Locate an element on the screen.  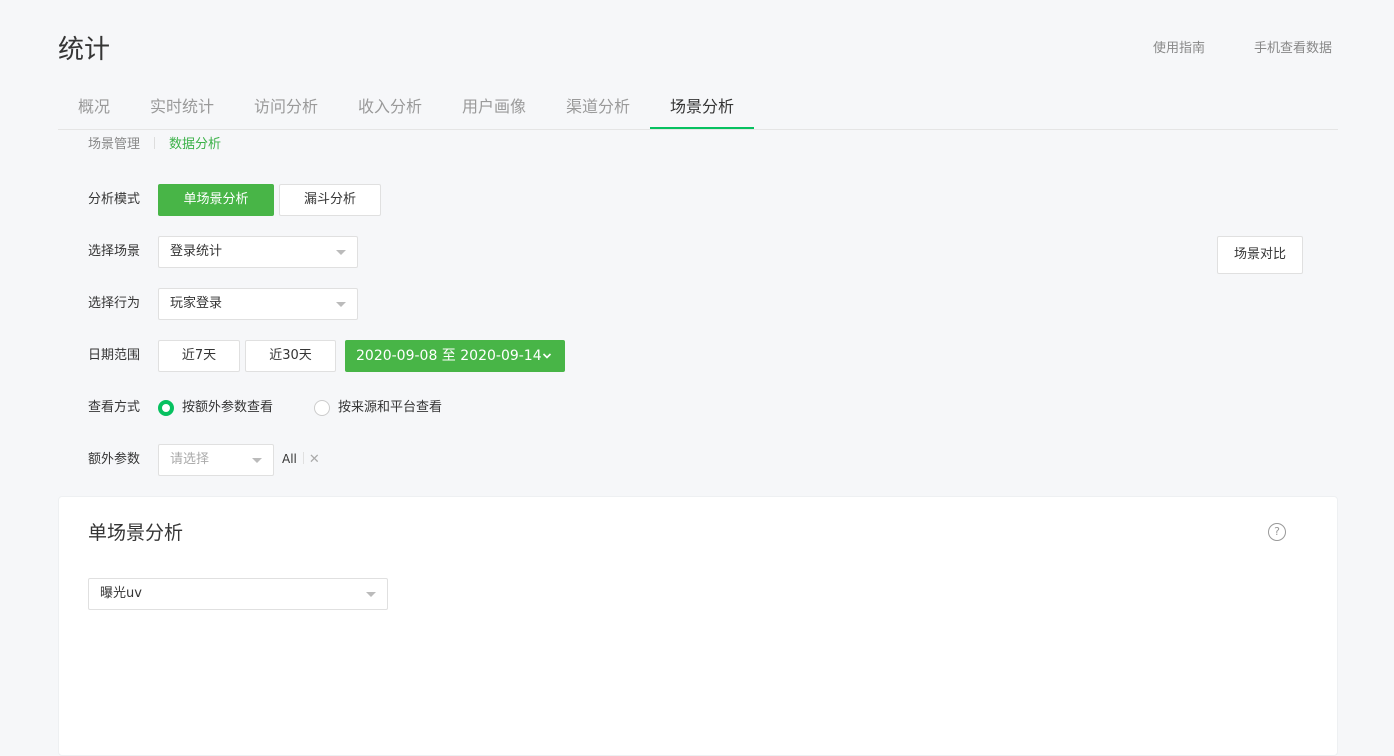
tab-overview: 概况 is located at coordinates (94, 107).